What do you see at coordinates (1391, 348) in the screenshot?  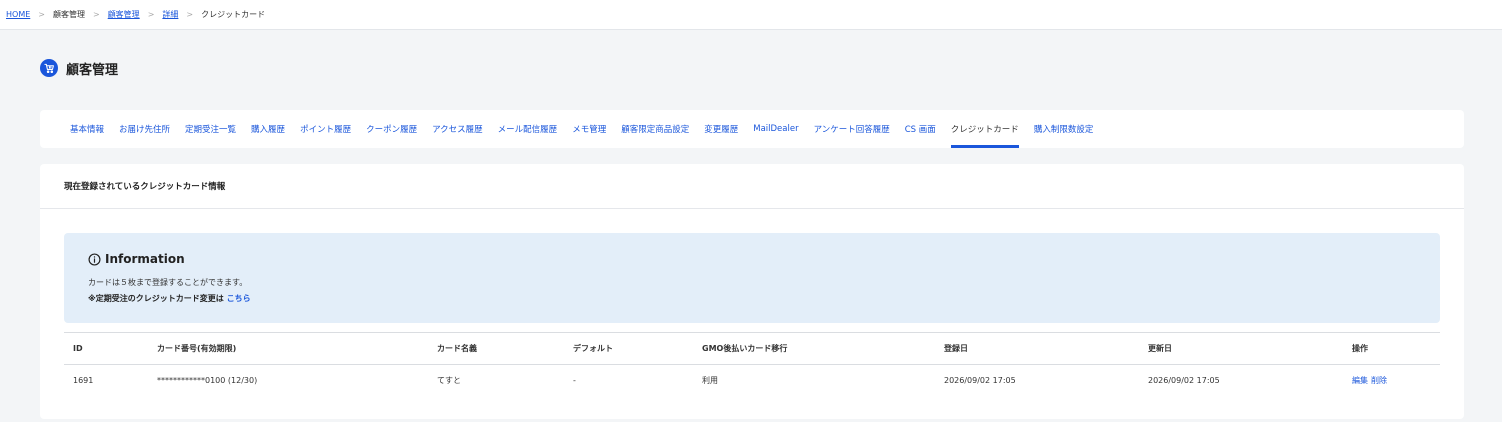 I see `header-operations: 操作` at bounding box center [1391, 348].